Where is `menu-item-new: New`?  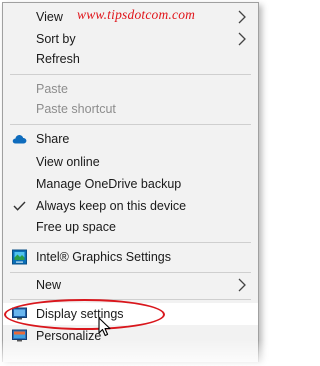 menu-item-new: New is located at coordinates (130, 285).